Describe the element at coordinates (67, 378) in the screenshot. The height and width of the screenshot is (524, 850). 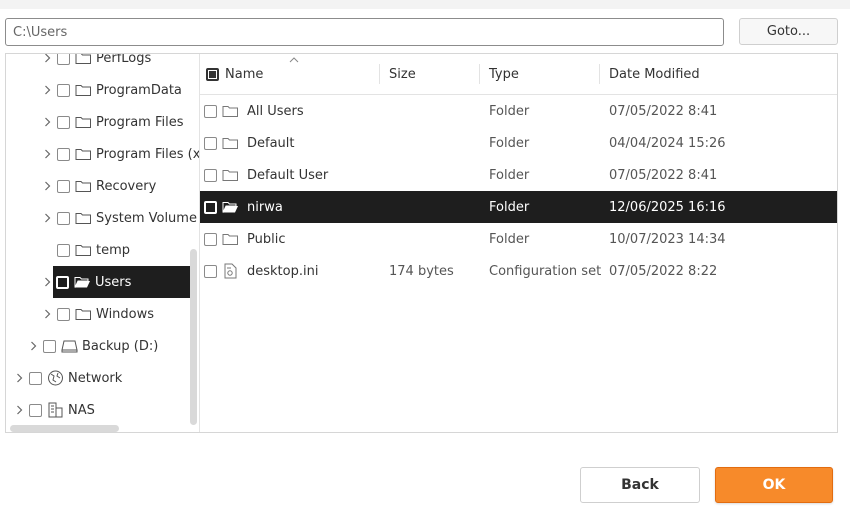
I see `tree-item: Network` at that location.